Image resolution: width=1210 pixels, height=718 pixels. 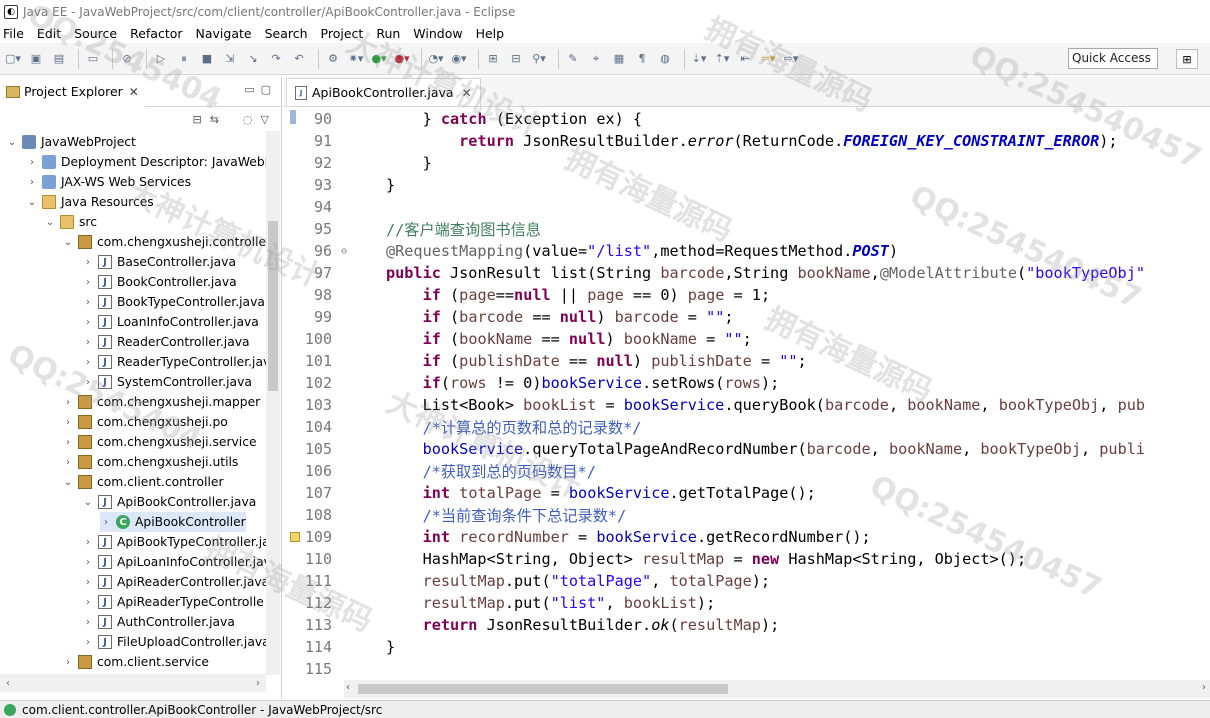 What do you see at coordinates (665, 59) in the screenshot?
I see `web-browser-icon: ◍` at bounding box center [665, 59].